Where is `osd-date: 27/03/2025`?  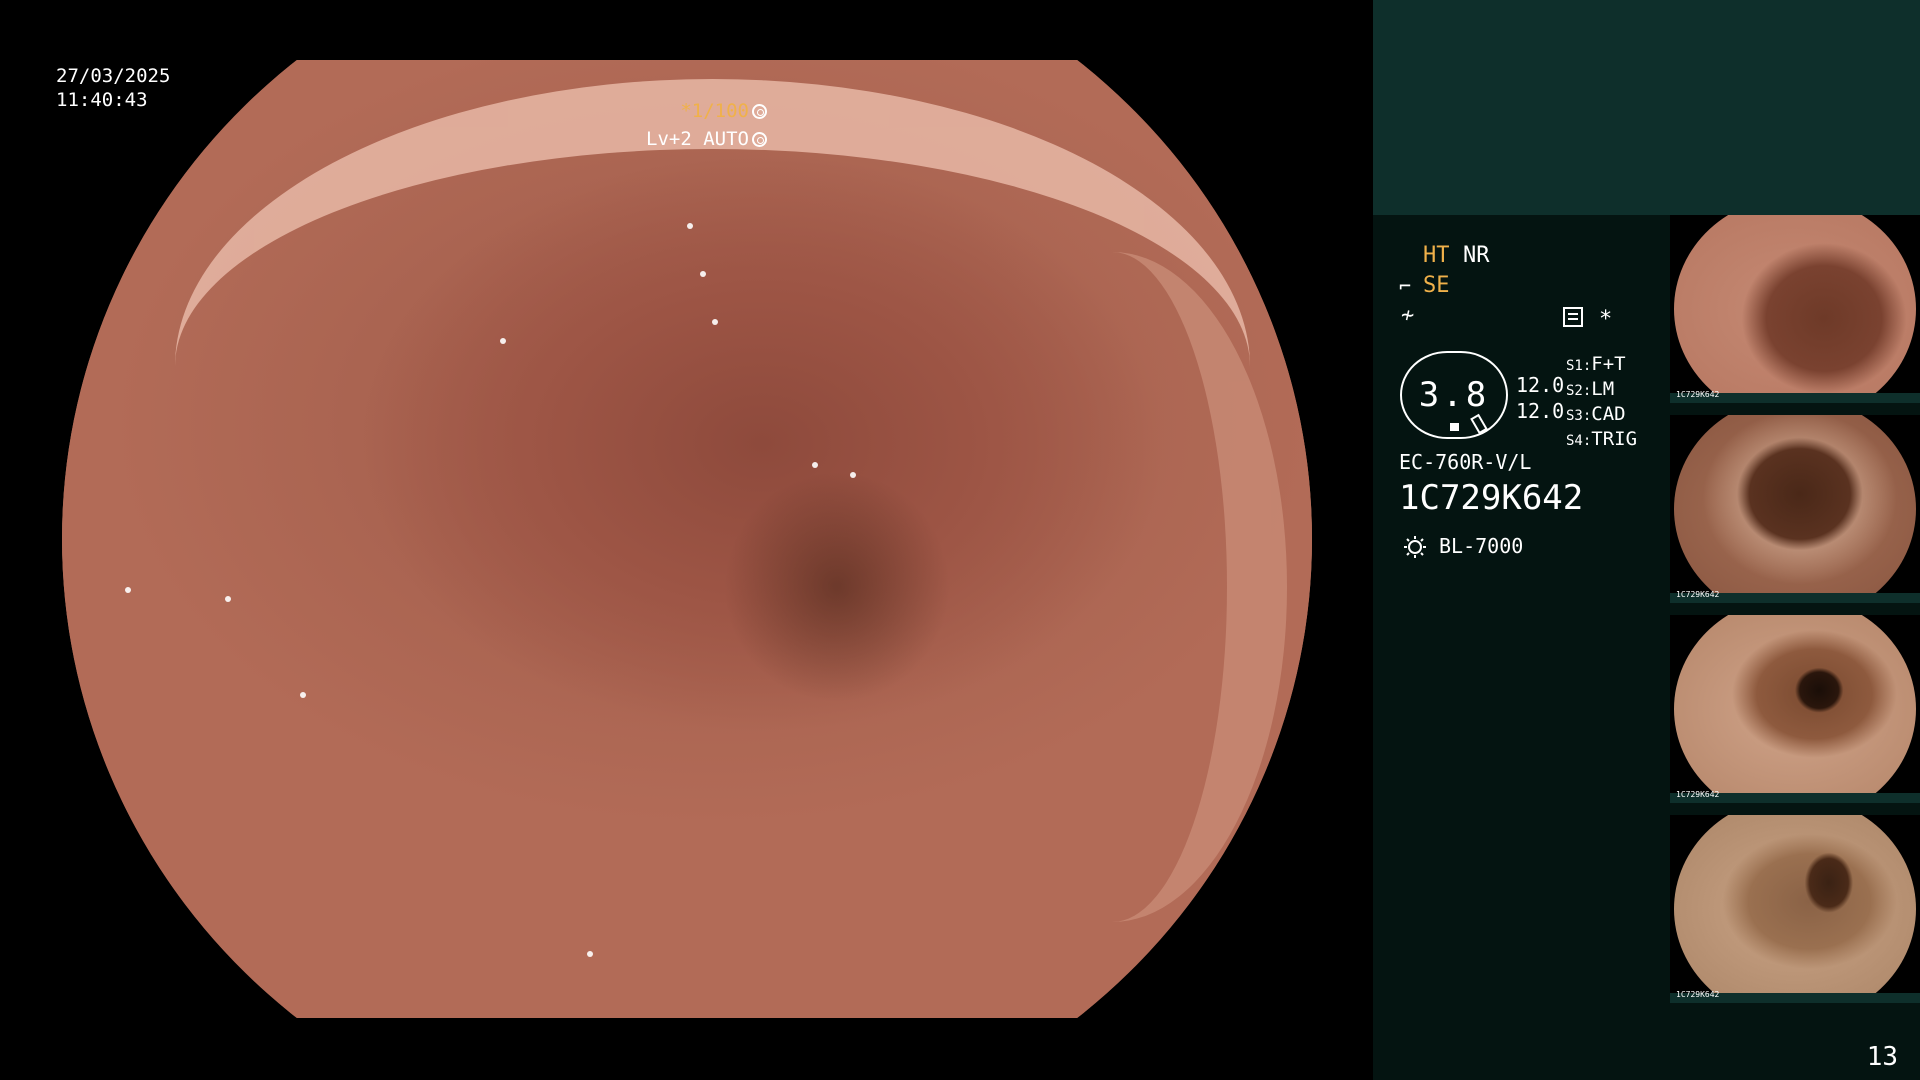 osd-date: 27/03/2025 is located at coordinates (113, 76).